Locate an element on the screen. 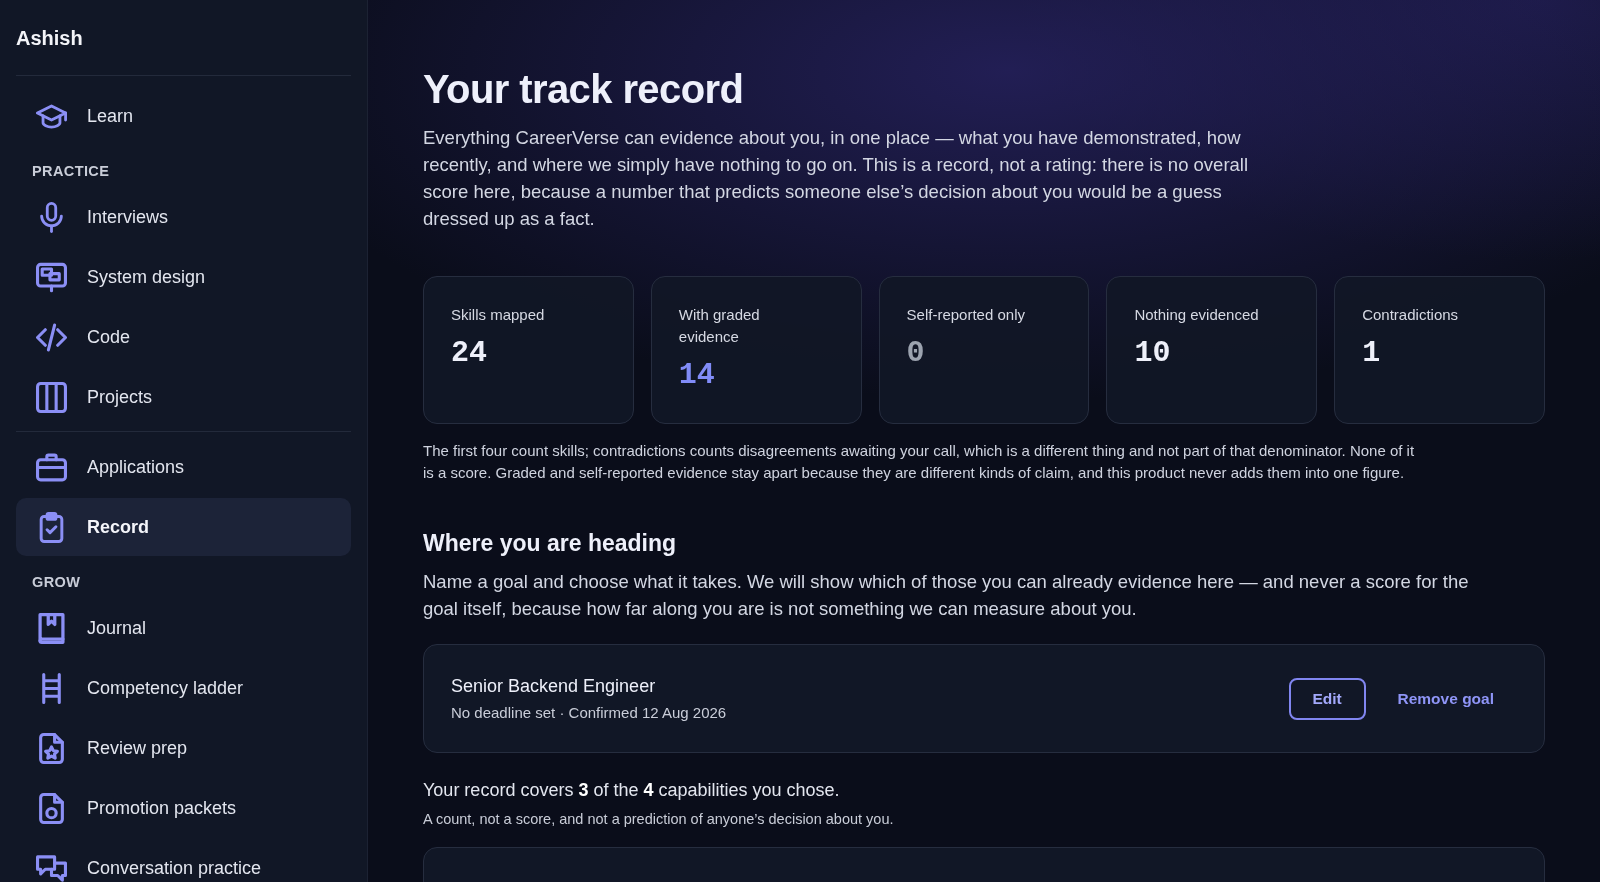 This screenshot has width=1600, height=882. nav-item: Code is located at coordinates (183, 337).